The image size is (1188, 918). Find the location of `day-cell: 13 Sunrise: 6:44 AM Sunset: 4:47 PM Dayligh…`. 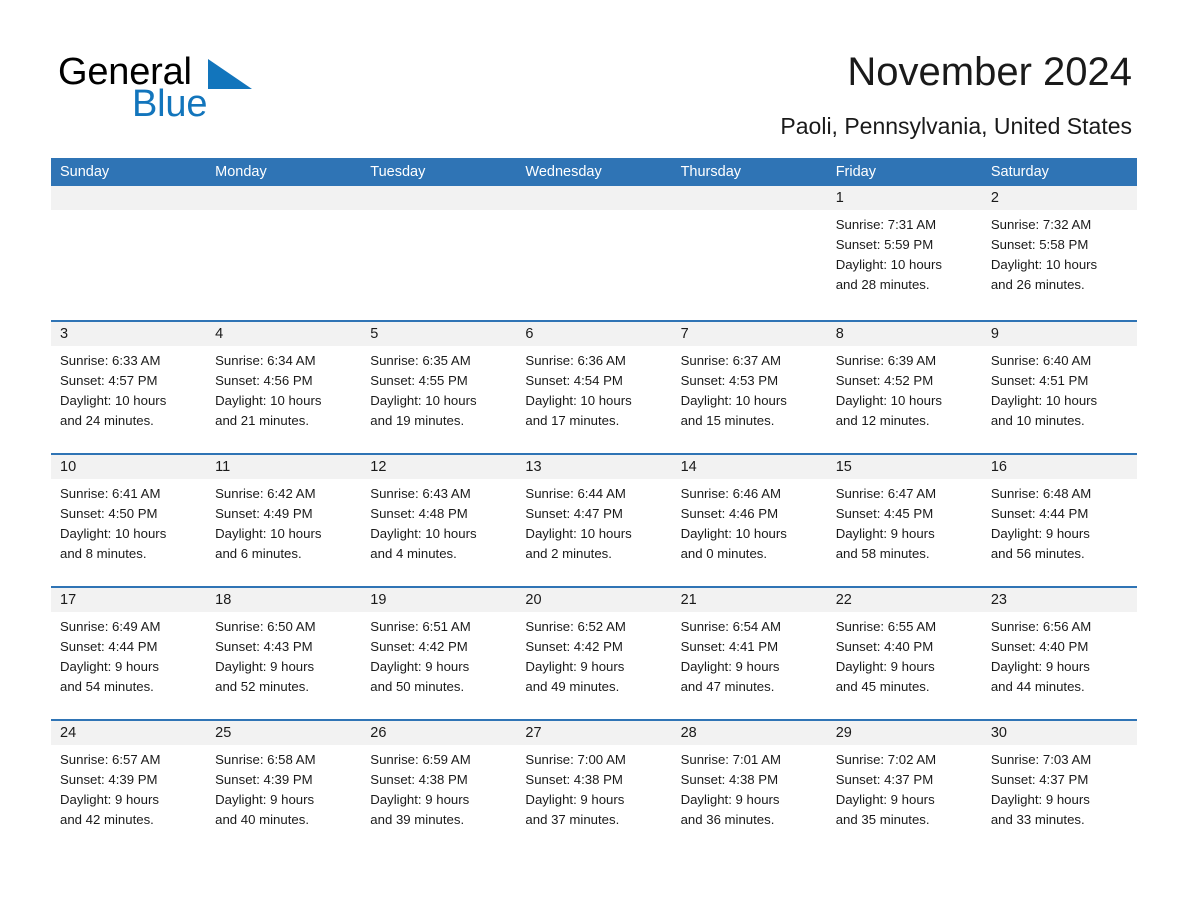

day-cell: 13 Sunrise: 6:44 AM Sunset: 4:47 PM Dayligh… is located at coordinates (594, 520).